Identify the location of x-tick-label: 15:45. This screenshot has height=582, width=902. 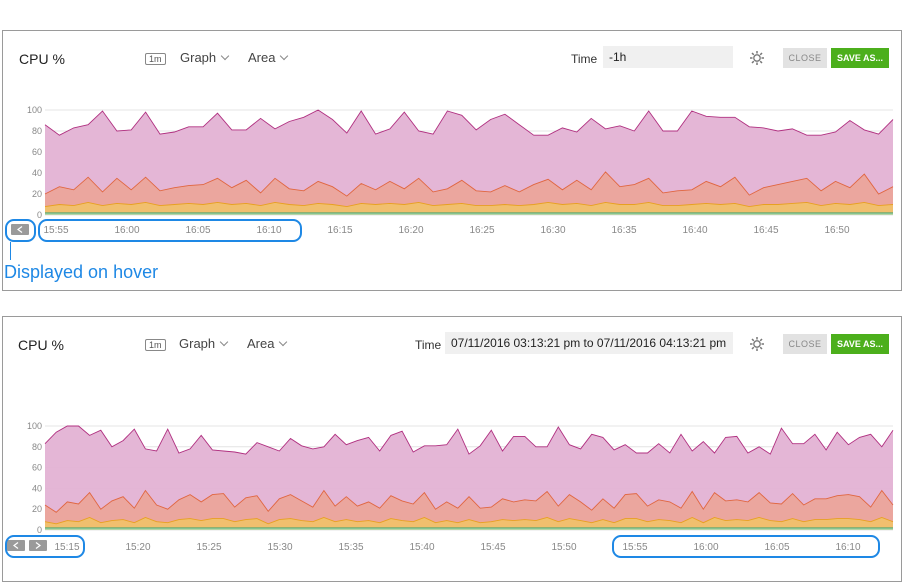
(492, 547).